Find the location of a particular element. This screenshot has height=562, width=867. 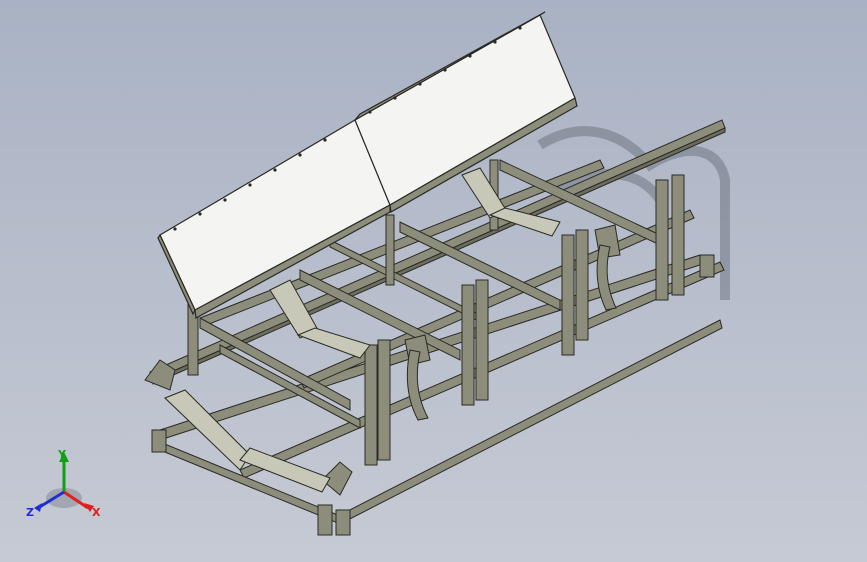

z-axis-label: Z is located at coordinates (30, 512).